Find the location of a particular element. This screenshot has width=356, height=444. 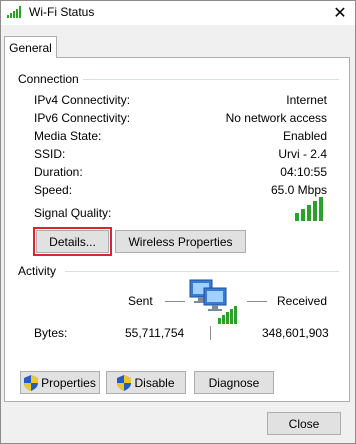

speed-label: Speed: is located at coordinates (53, 190).